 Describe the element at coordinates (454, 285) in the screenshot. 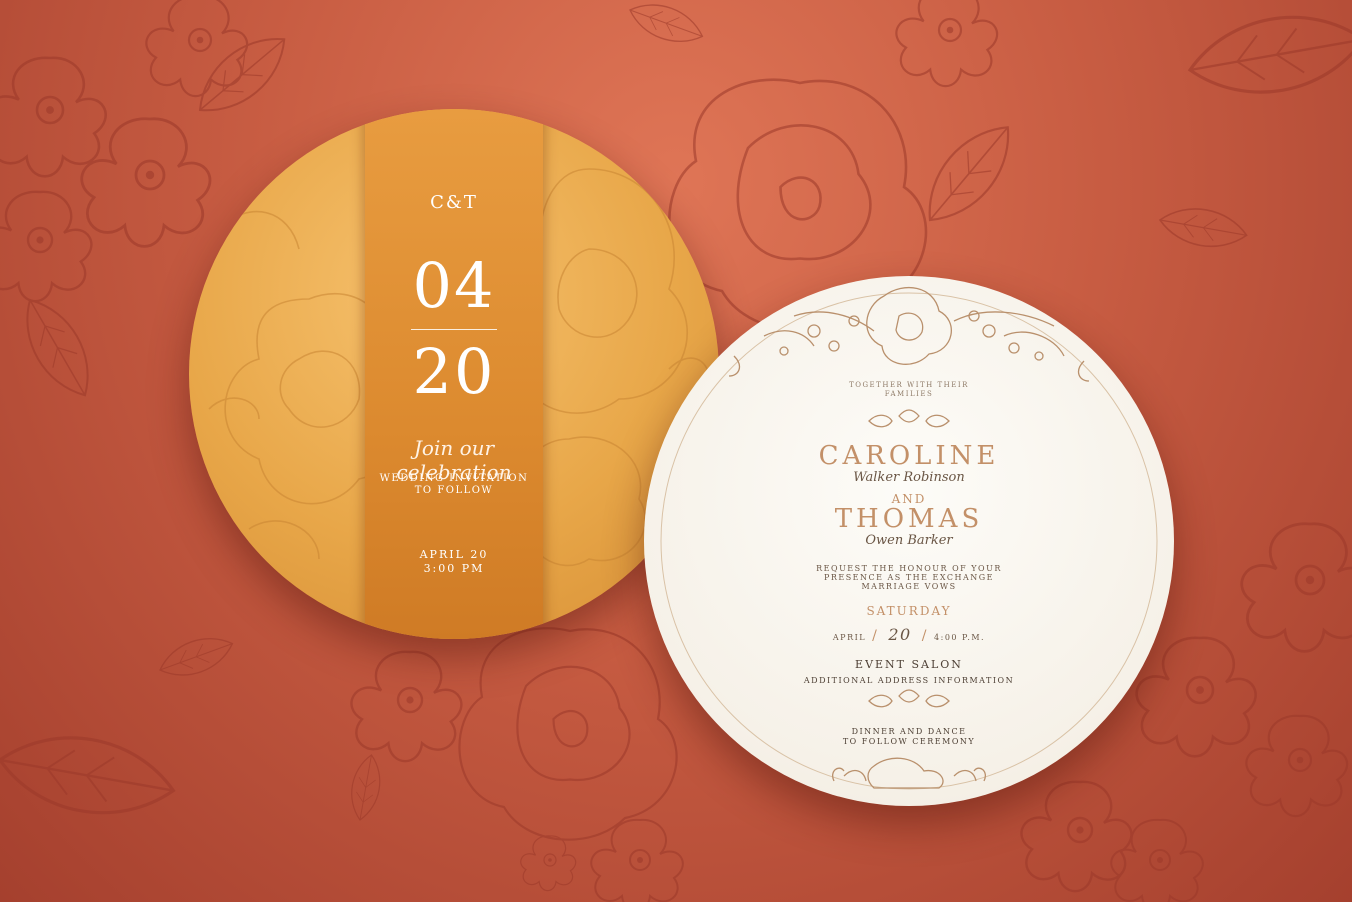

I see `date-month-number: 04` at that location.